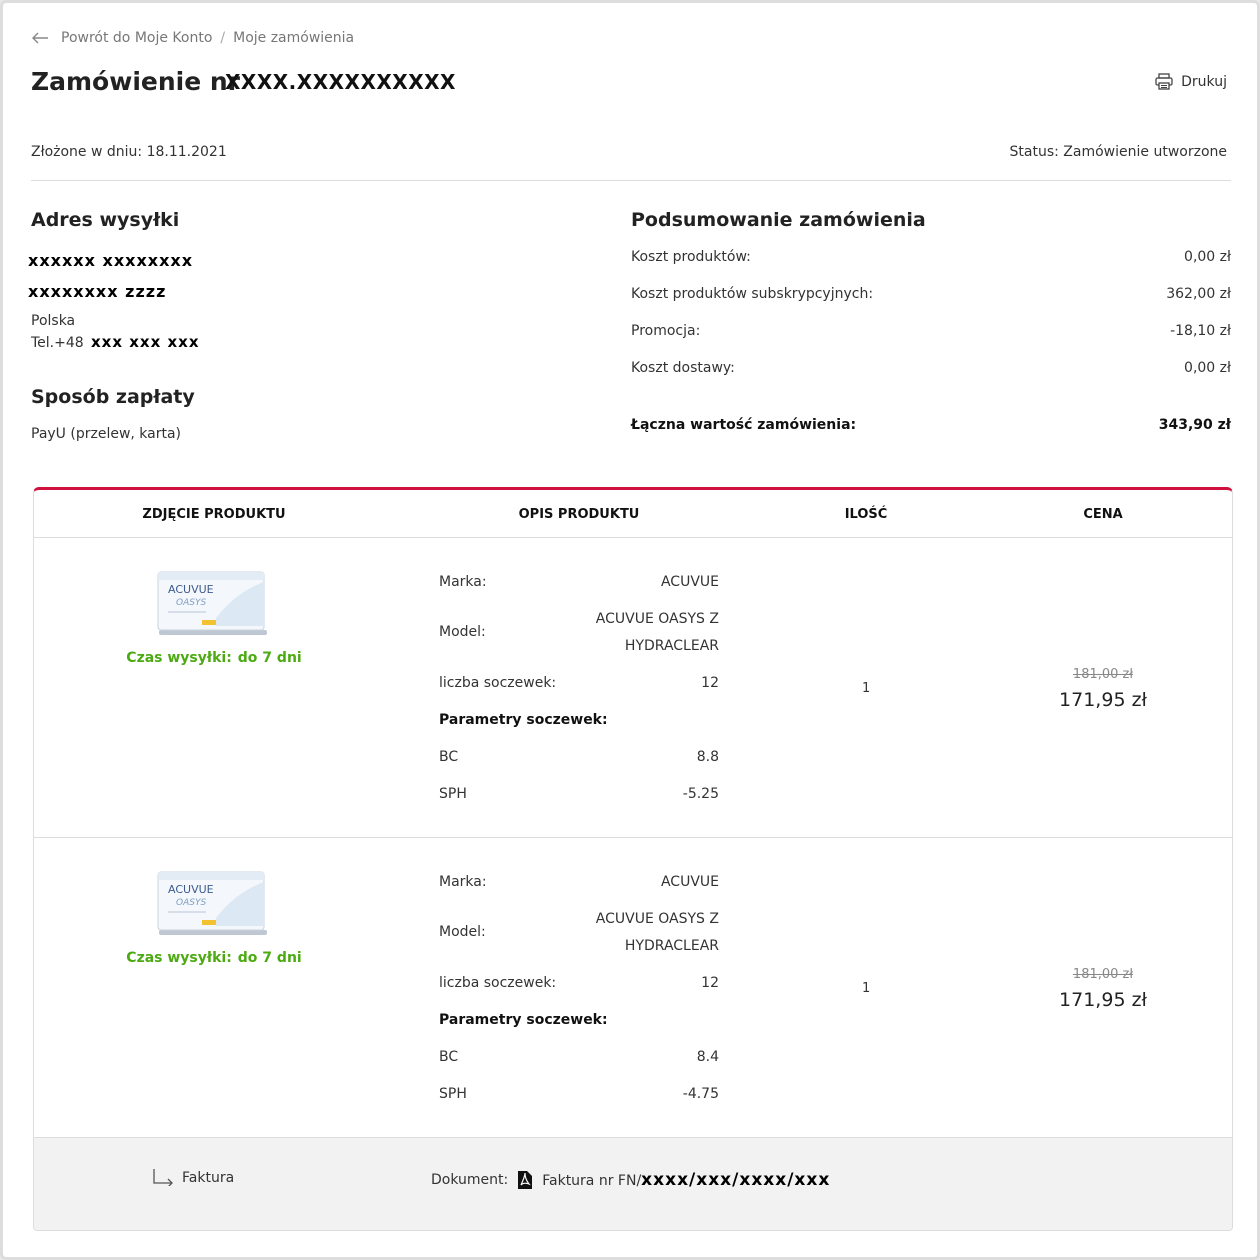  I want to click on sph-value: -4.75, so click(700, 1094).